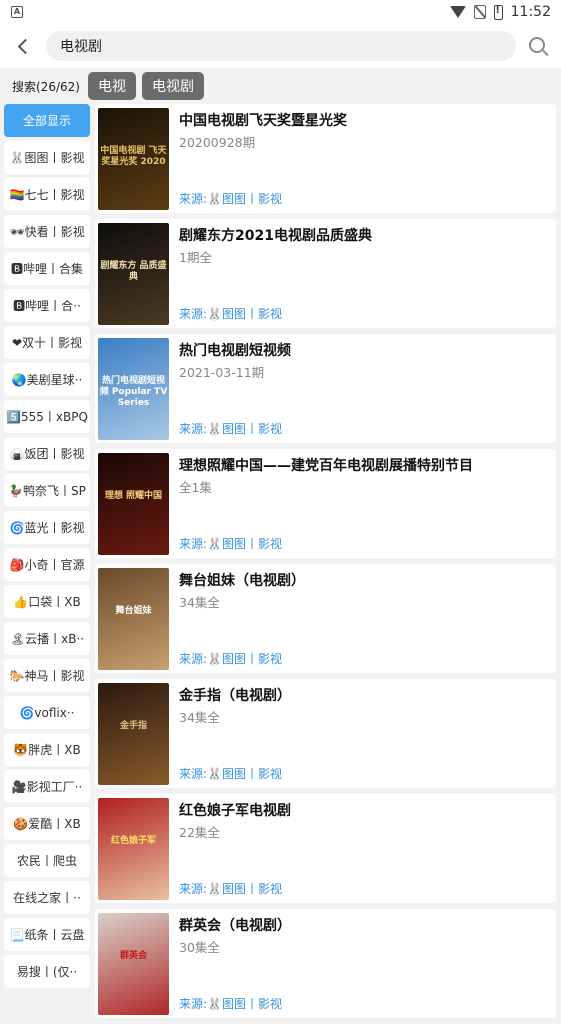  What do you see at coordinates (133, 964) in the screenshot?
I see `poster-image: 群英会` at bounding box center [133, 964].